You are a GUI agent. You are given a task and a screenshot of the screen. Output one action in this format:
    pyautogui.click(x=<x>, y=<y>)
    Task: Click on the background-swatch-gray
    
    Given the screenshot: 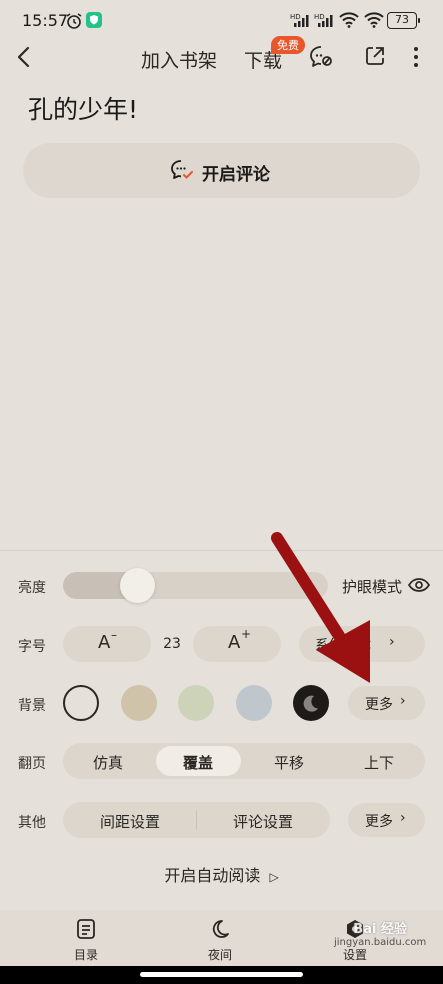 What is the action you would take?
    pyautogui.click(x=254, y=703)
    